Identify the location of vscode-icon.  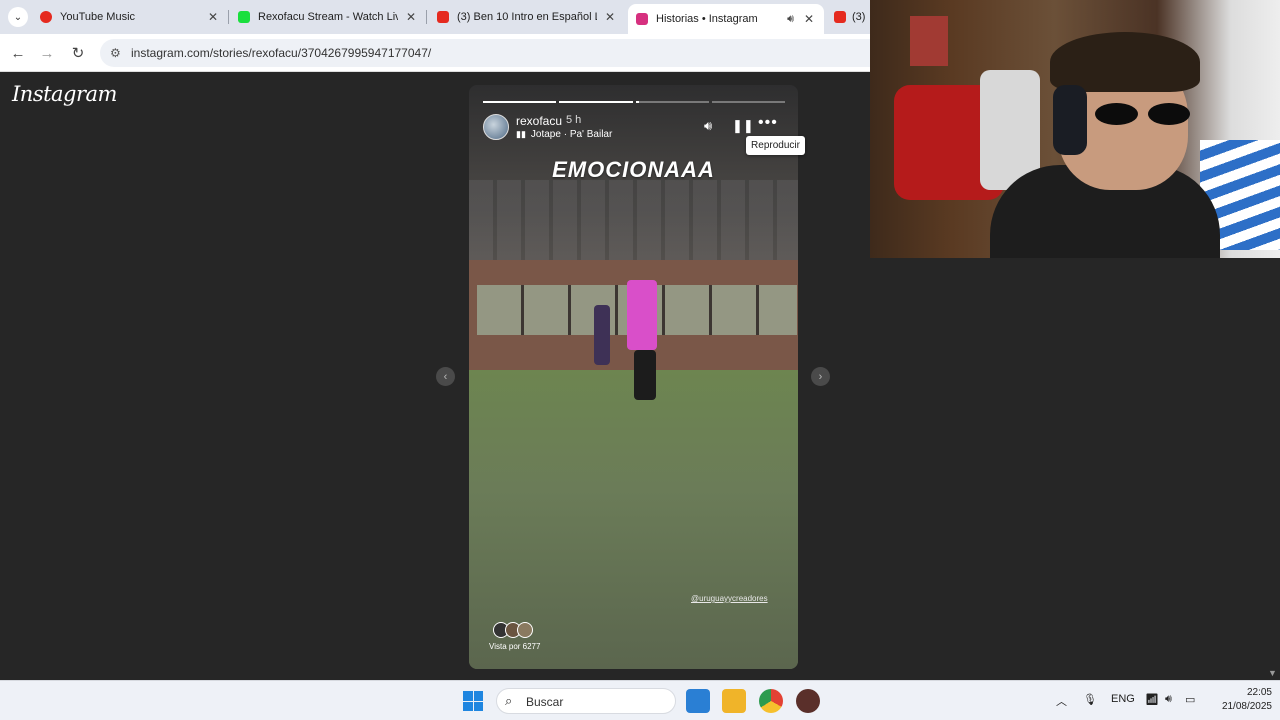
(698, 701).